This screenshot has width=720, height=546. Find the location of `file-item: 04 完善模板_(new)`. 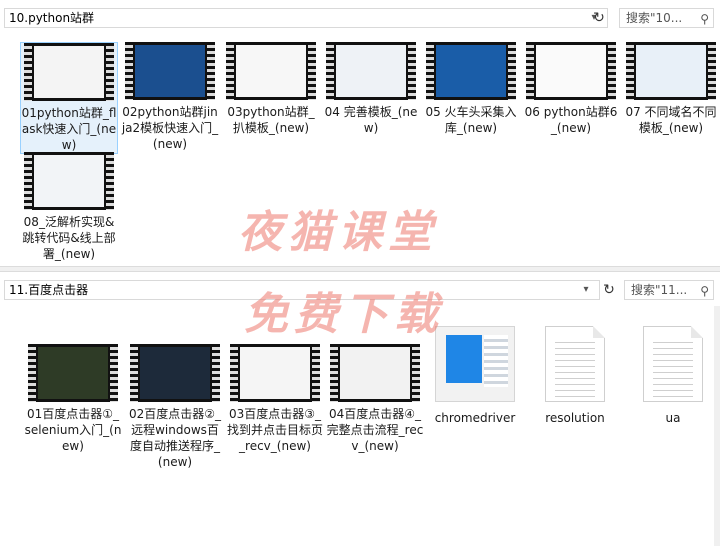

file-item: 04 完善模板_(new) is located at coordinates (371, 89).